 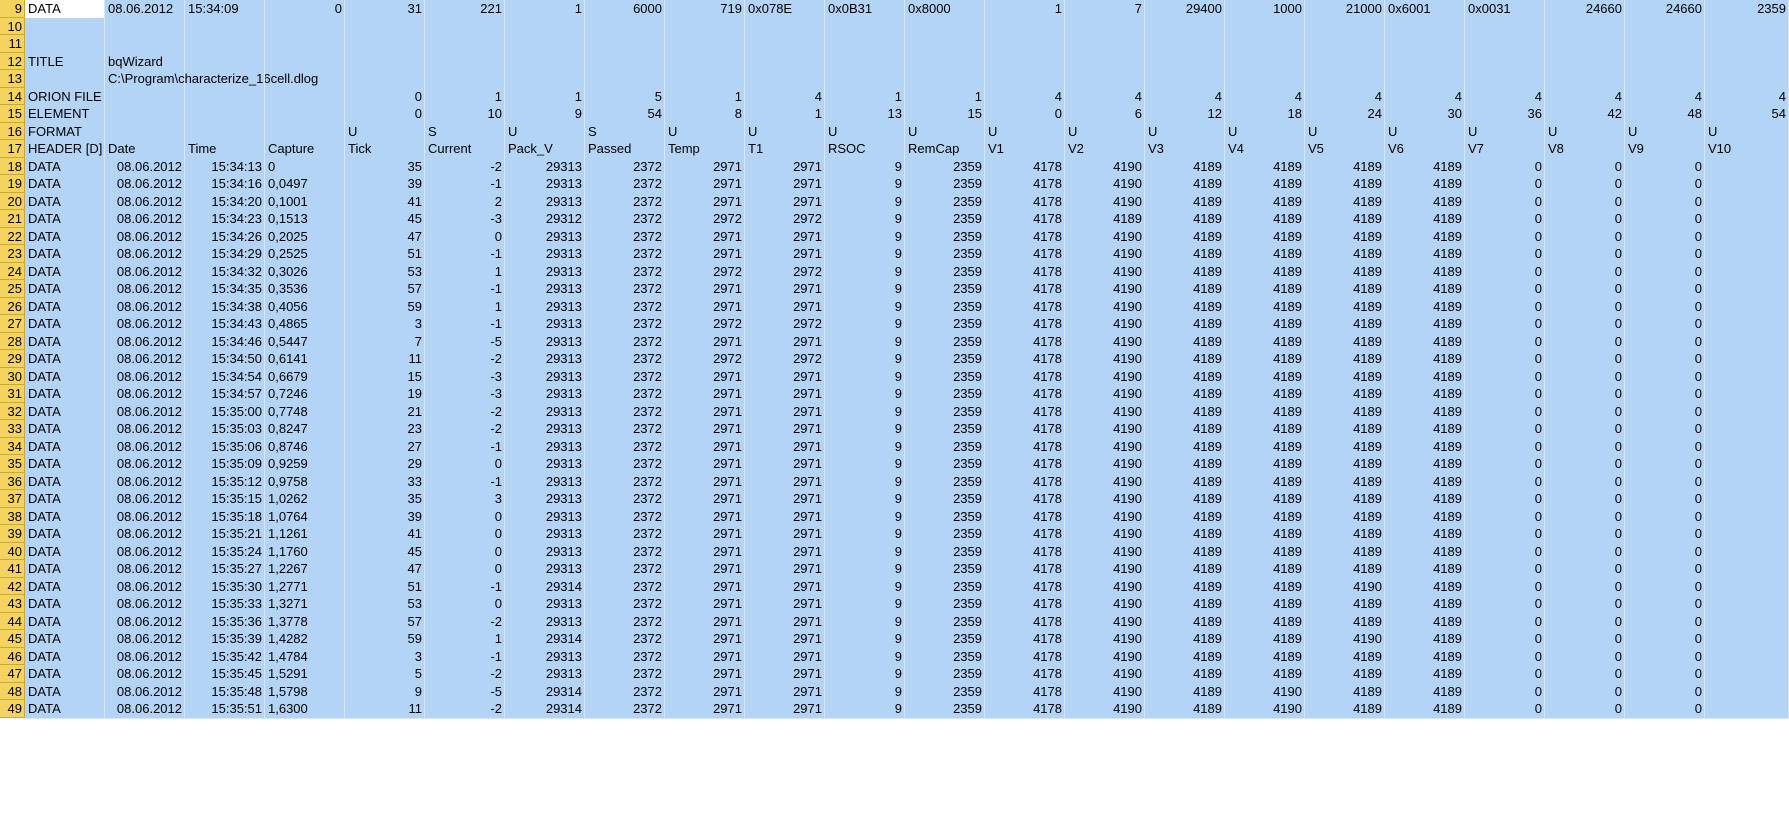 What do you see at coordinates (945, 149) in the screenshot?
I see `cell: RemCap` at bounding box center [945, 149].